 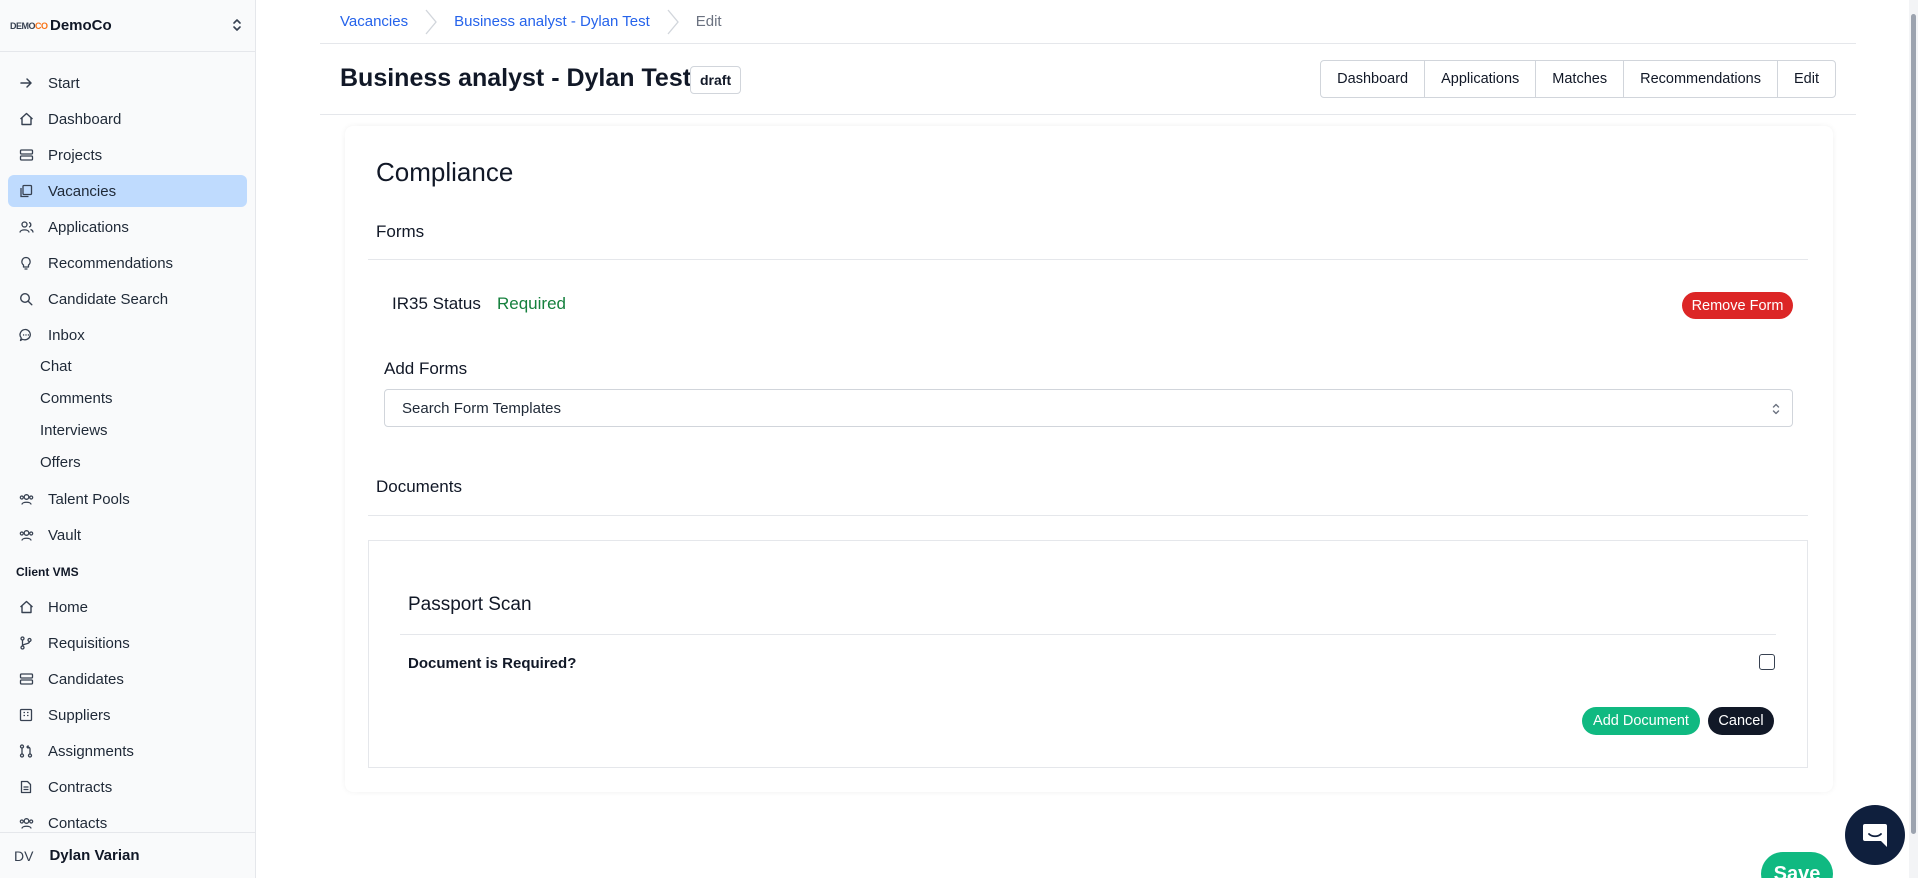 I want to click on sidebar-item-suppliers: Suppliers, so click(x=127, y=715).